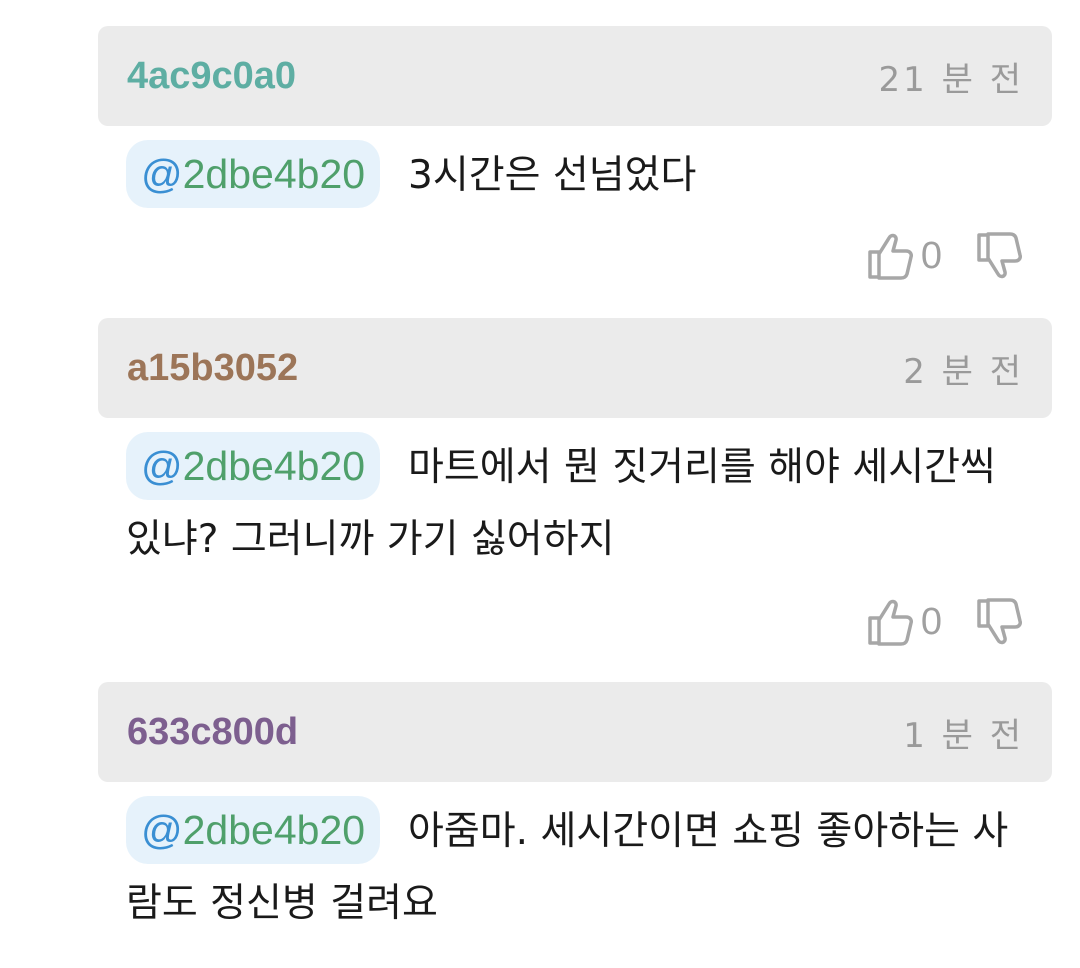 The width and height of the screenshot is (1080, 968). I want to click on comment-time: 1 분 전, so click(963, 735).